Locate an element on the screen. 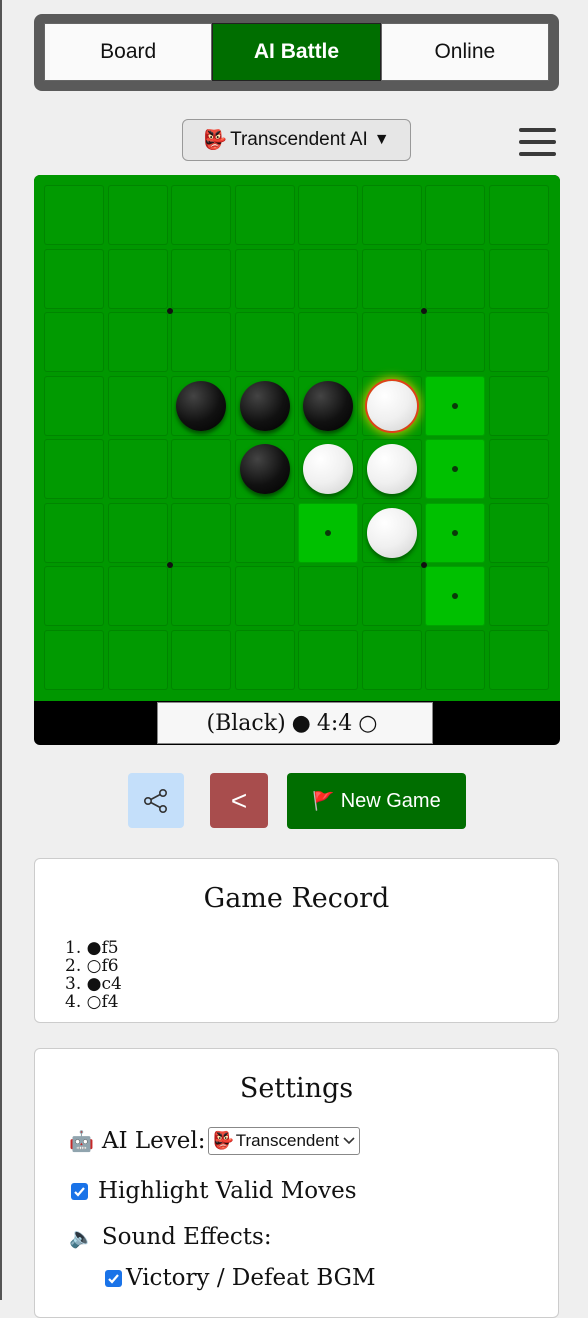 Image resolution: width=588 pixels, height=1318 pixels. board-cell-c4 is located at coordinates (201, 405).